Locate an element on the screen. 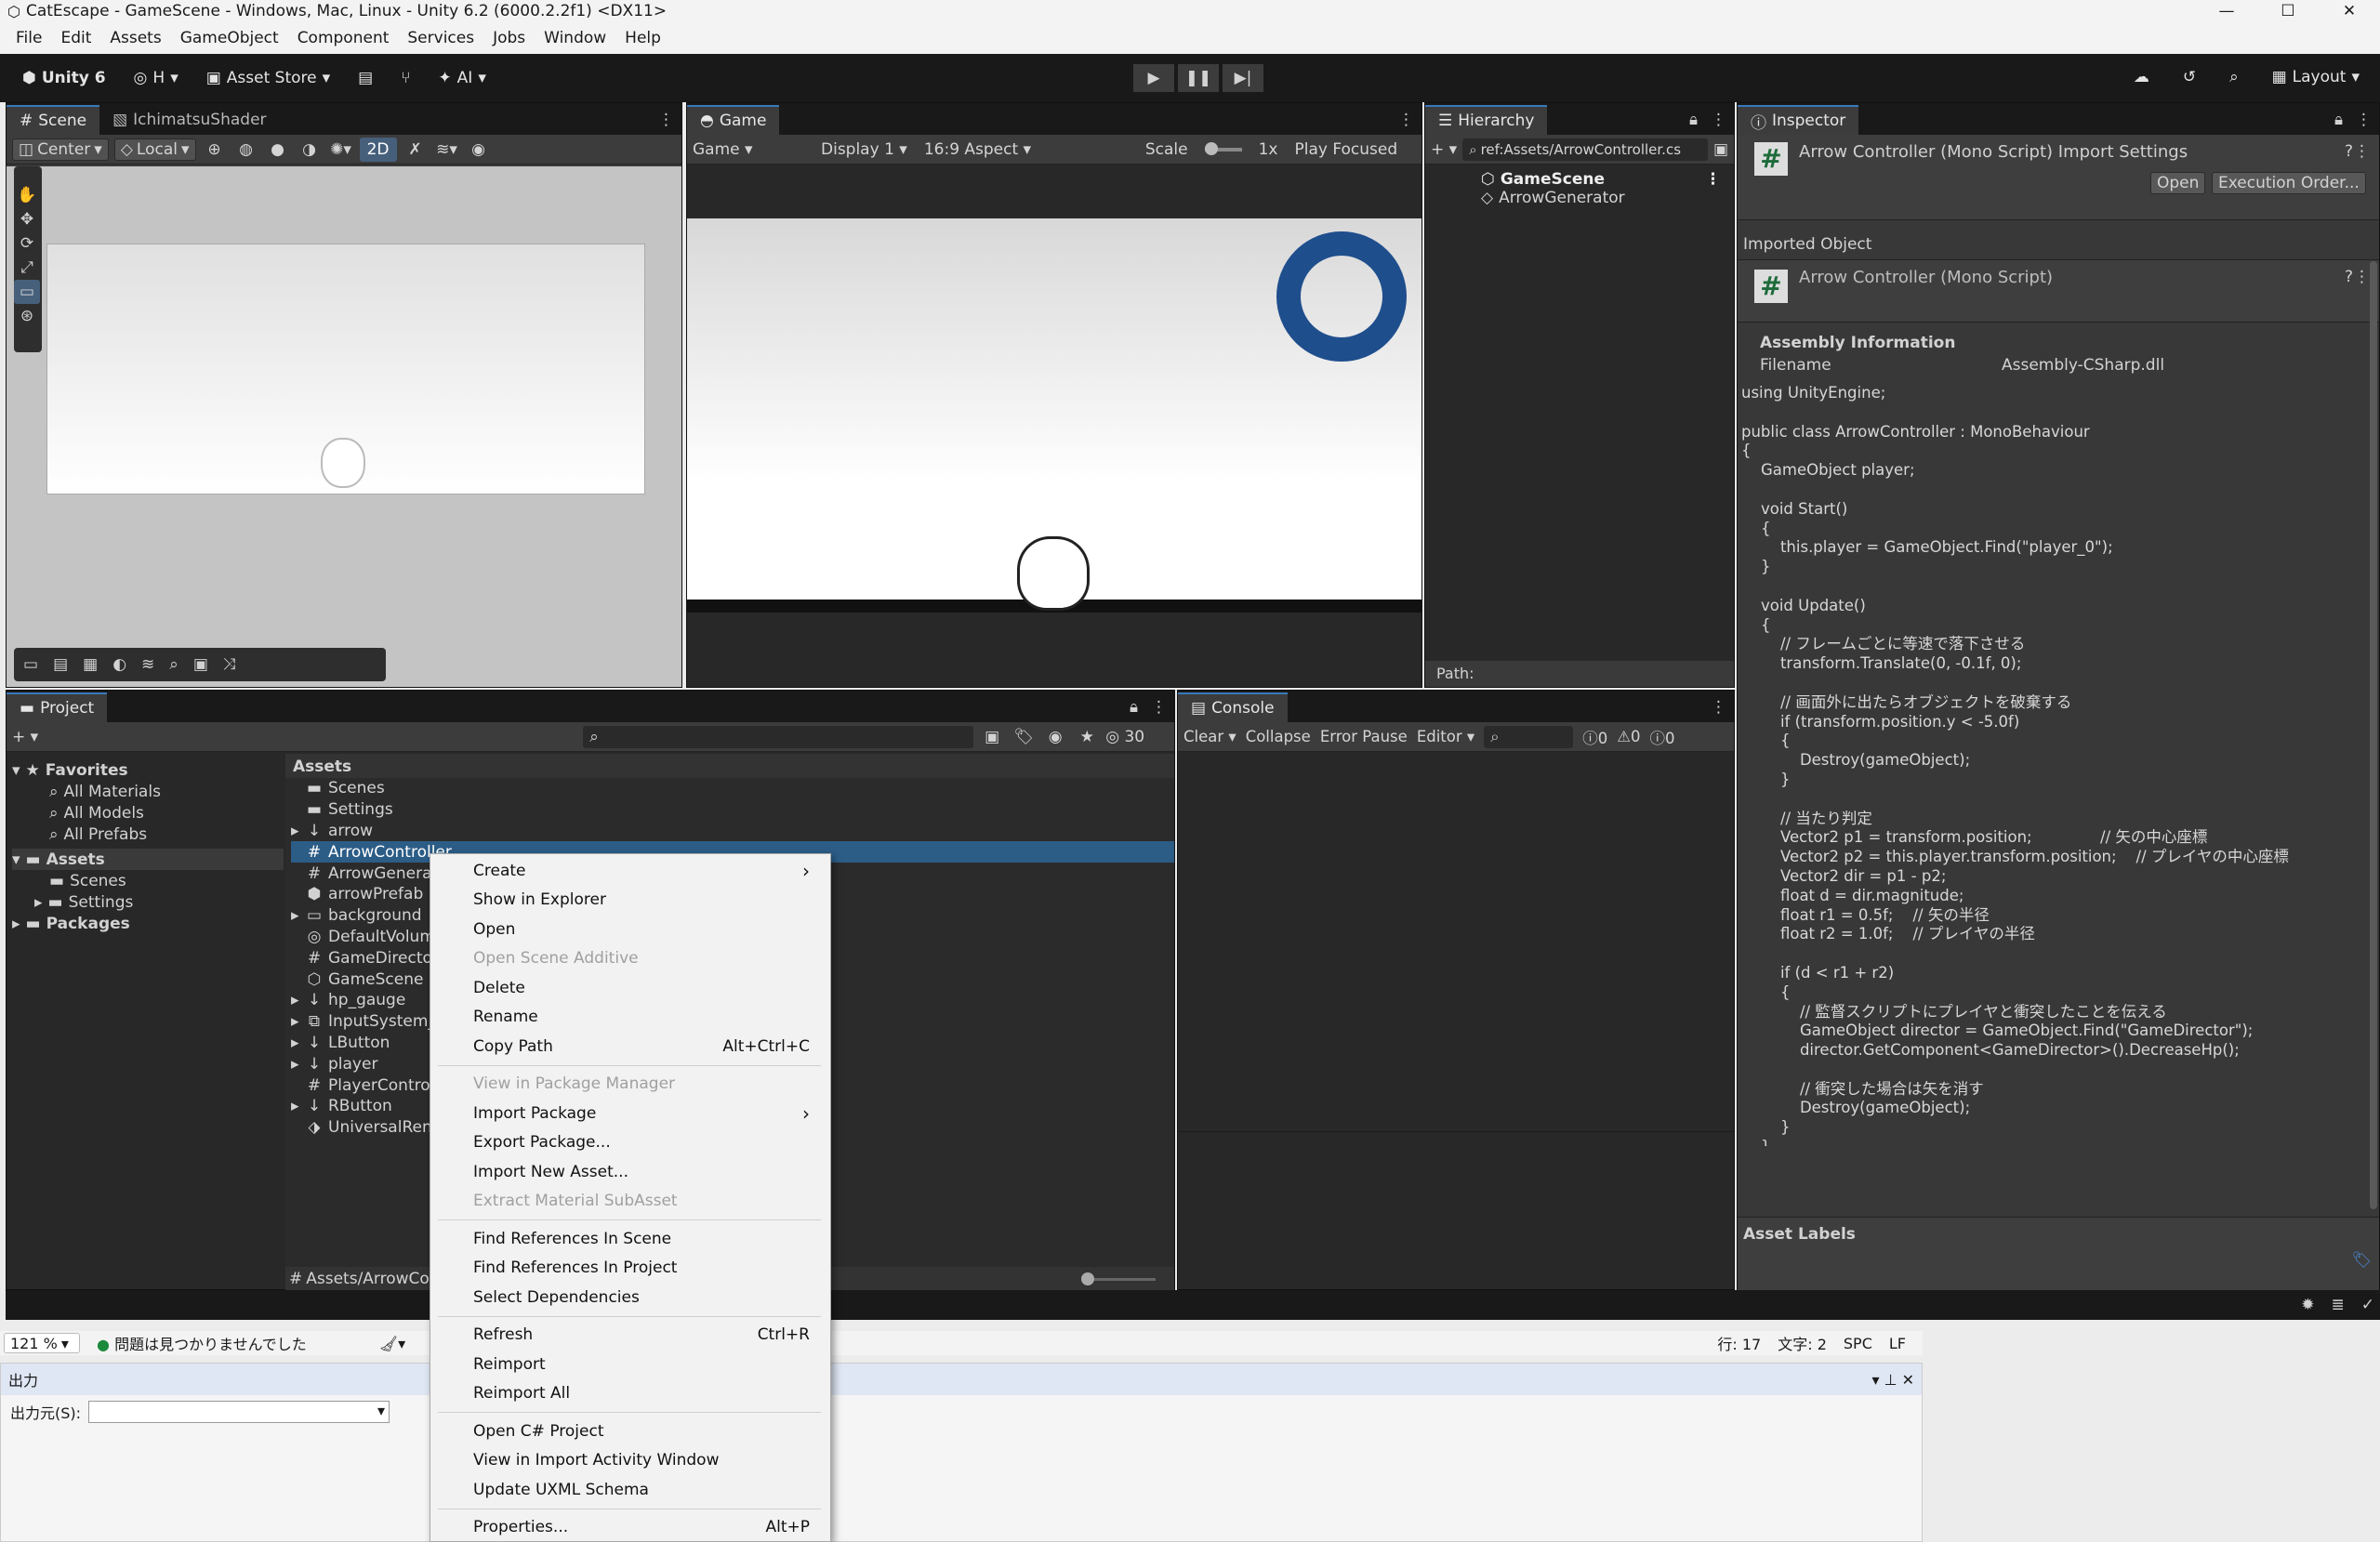 The height and width of the screenshot is (1542, 2380). context-menu-item: Select Dependencies is located at coordinates (630, 1297).